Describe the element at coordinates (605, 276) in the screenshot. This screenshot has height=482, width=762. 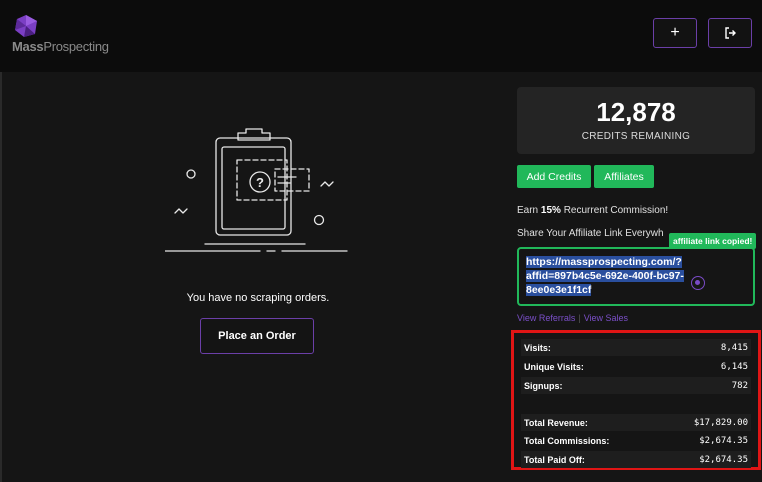
I see `affiliate-link-line-2: affid=897b4c5e-692e-400f-bc97-` at that location.